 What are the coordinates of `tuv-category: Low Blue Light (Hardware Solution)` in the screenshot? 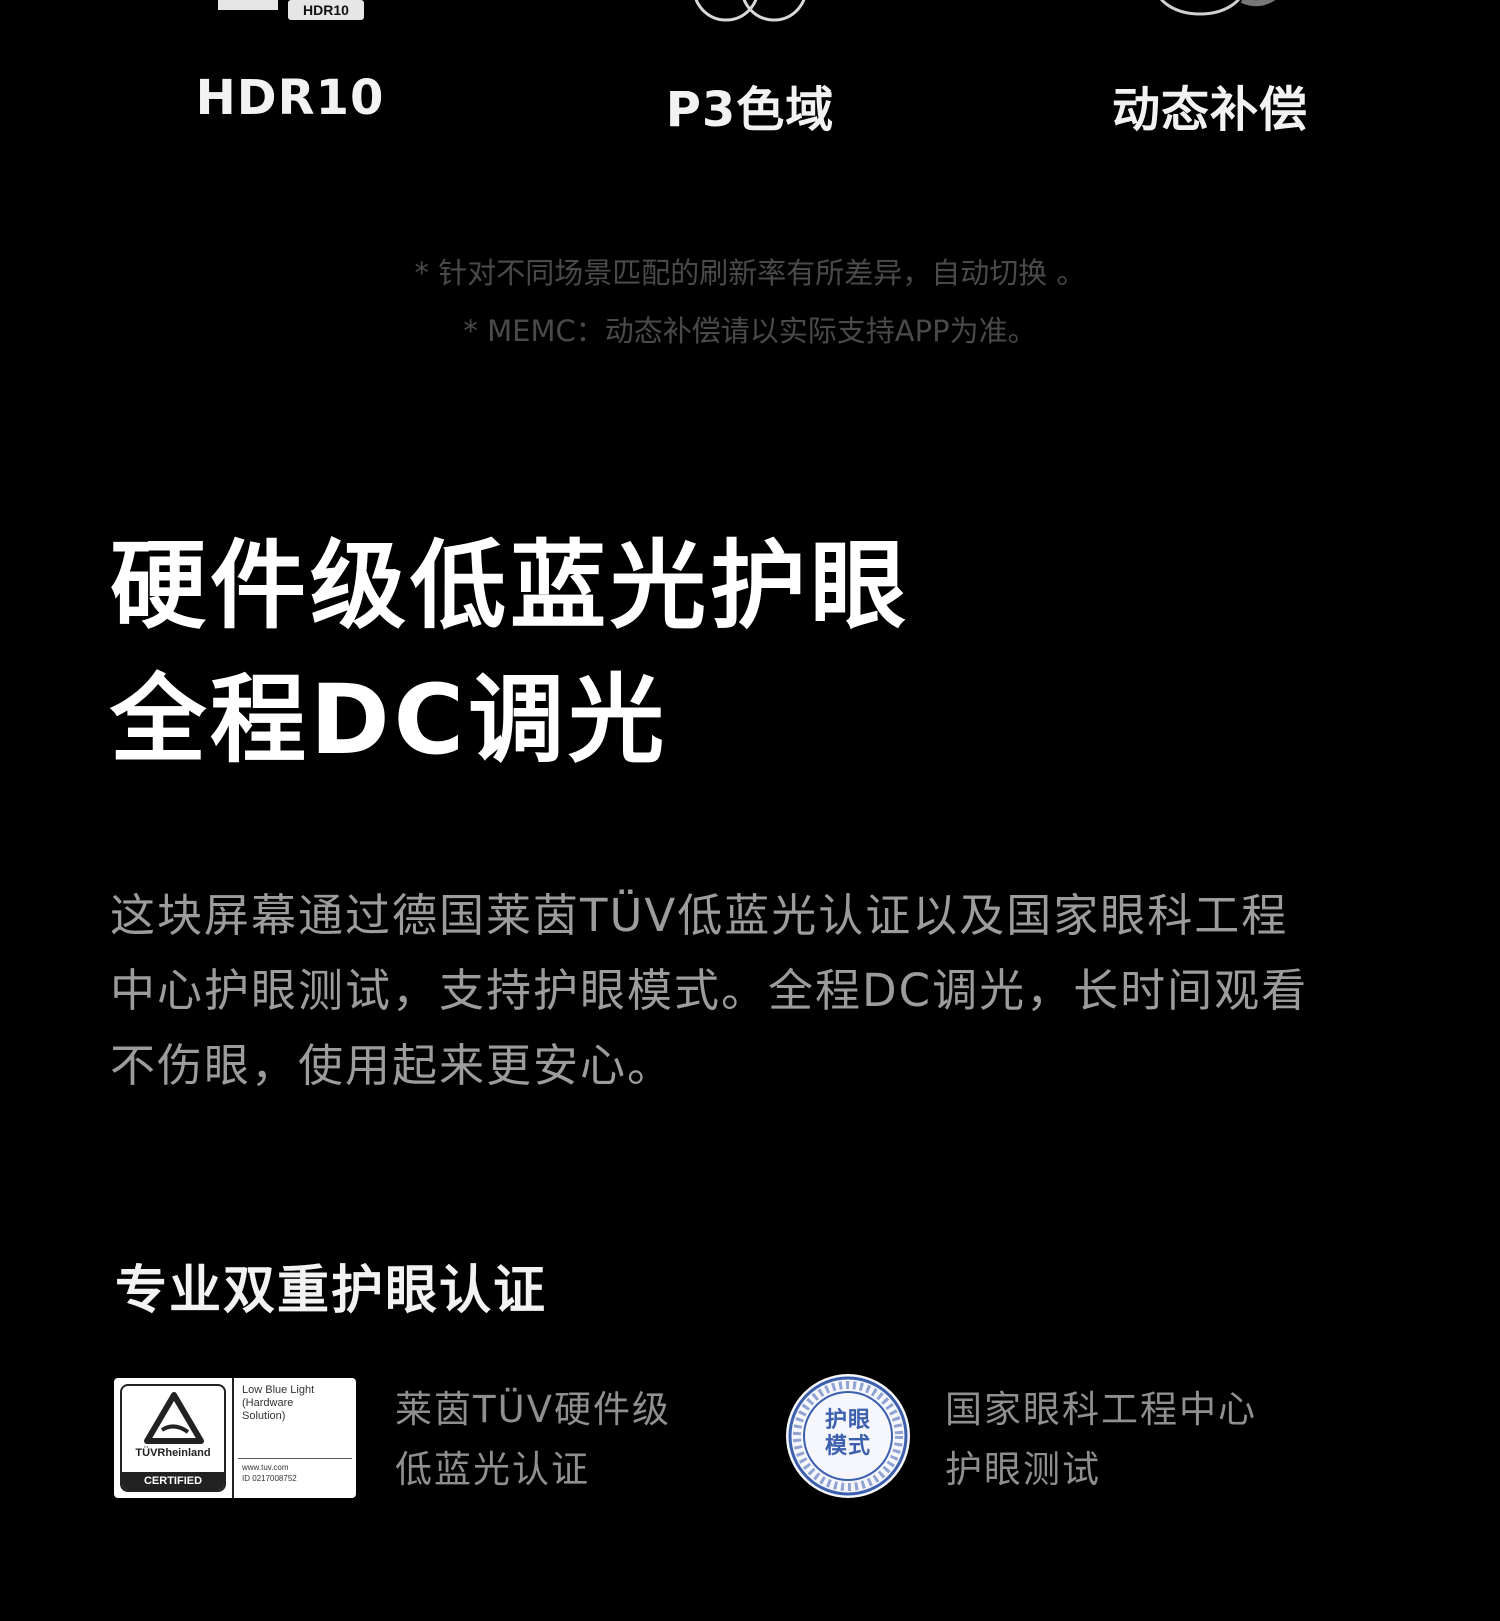 It's located at (278, 1403).